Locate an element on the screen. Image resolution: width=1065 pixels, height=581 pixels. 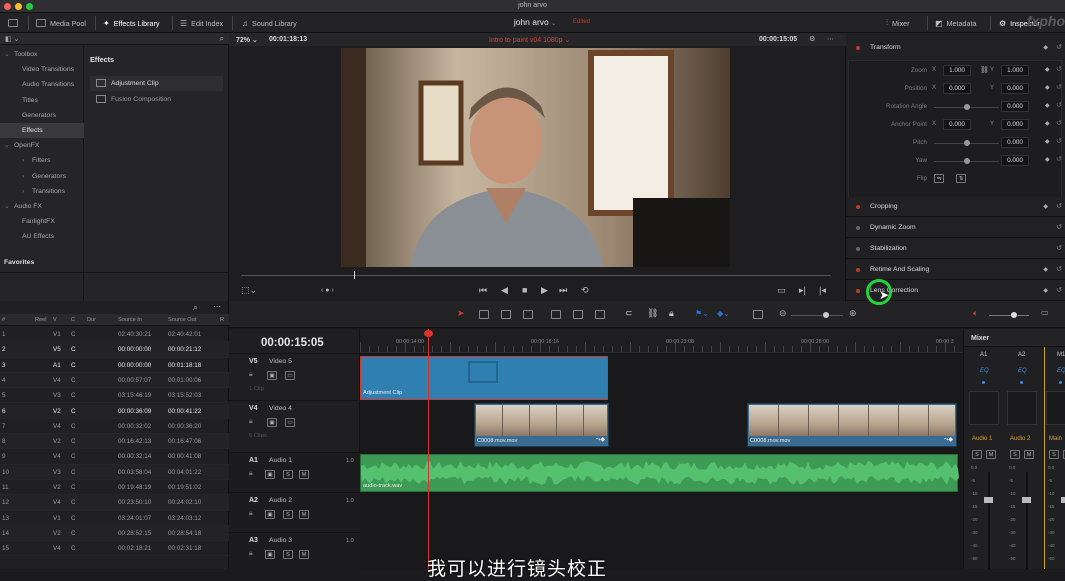
jog-control: ‹ ● › is located at coordinates (327, 290).